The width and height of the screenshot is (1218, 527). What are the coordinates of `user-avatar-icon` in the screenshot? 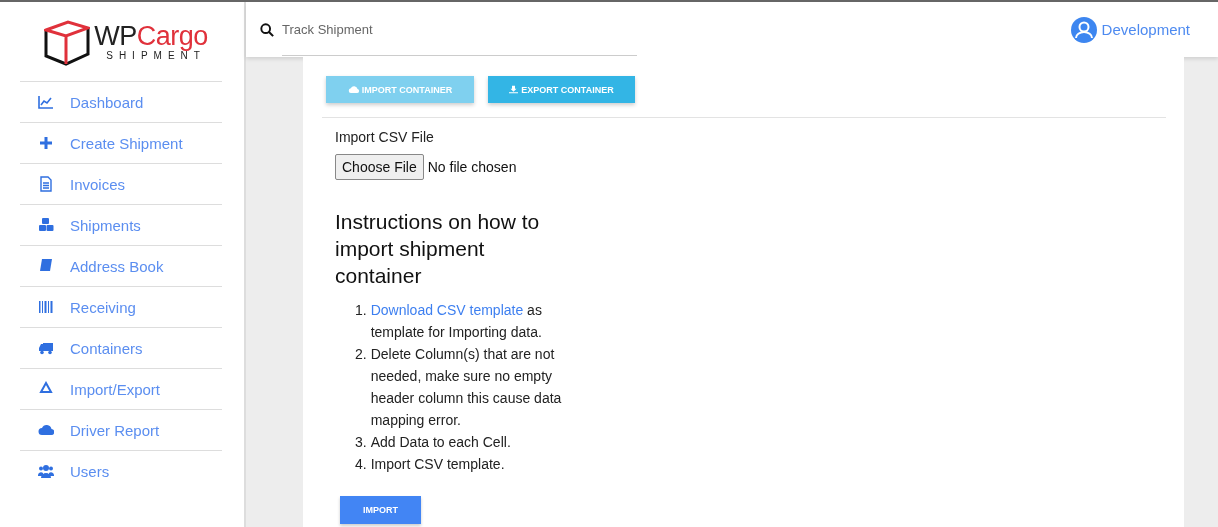 It's located at (1083, 29).